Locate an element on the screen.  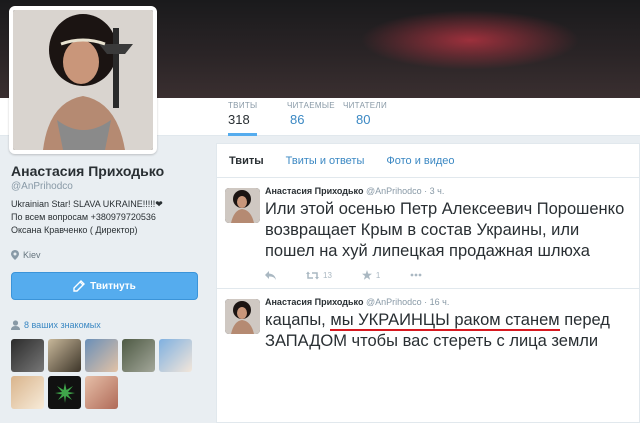
stat-tweets: ТВИТЫ 318 is located at coordinates (243, 118).